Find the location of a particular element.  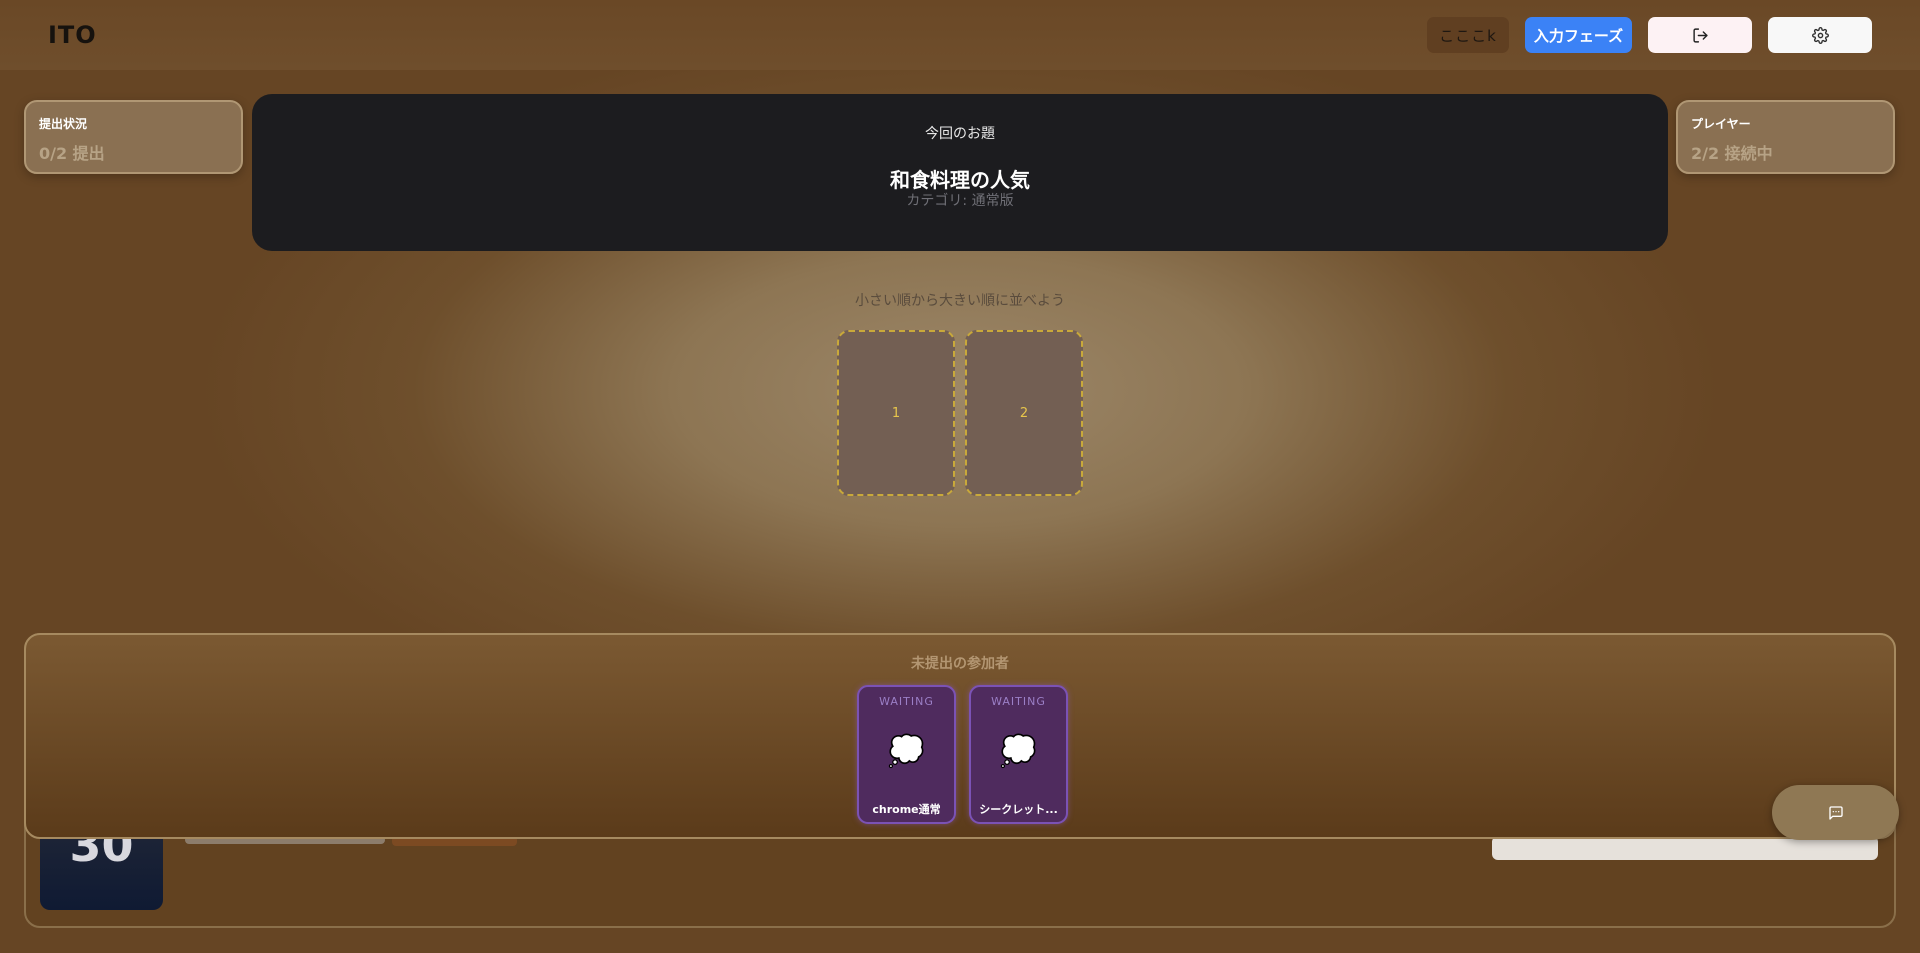

chat-button is located at coordinates (1835, 812).